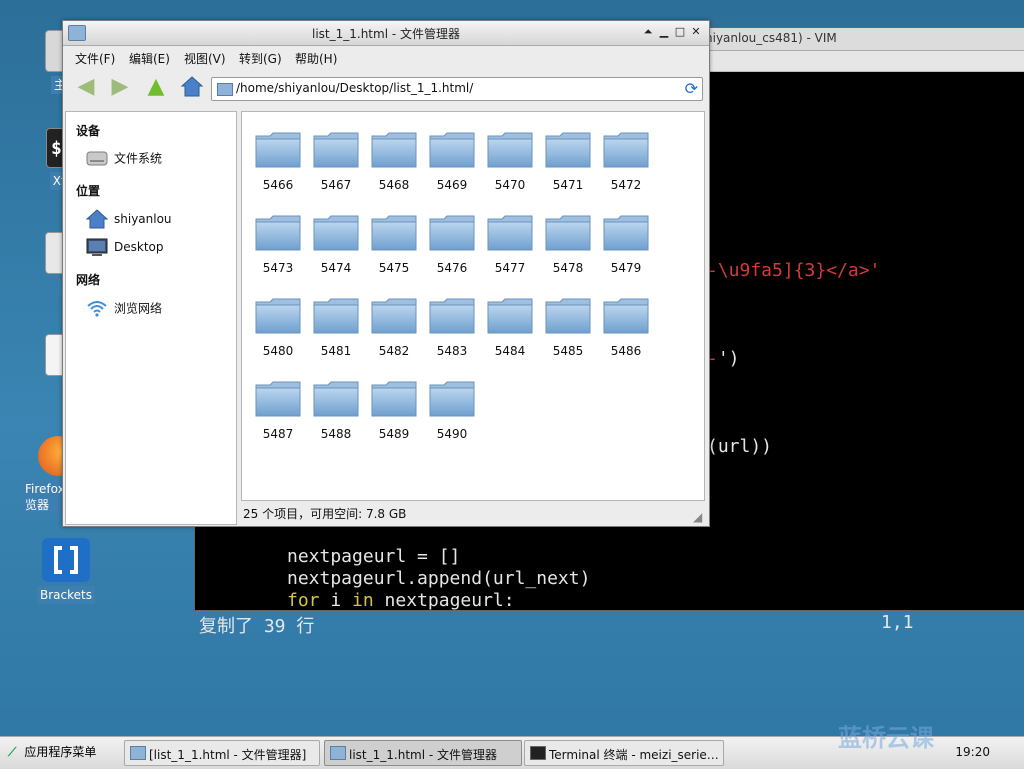 The width and height of the screenshot is (1024, 769). I want to click on folder-item: 5483, so click(452, 332).